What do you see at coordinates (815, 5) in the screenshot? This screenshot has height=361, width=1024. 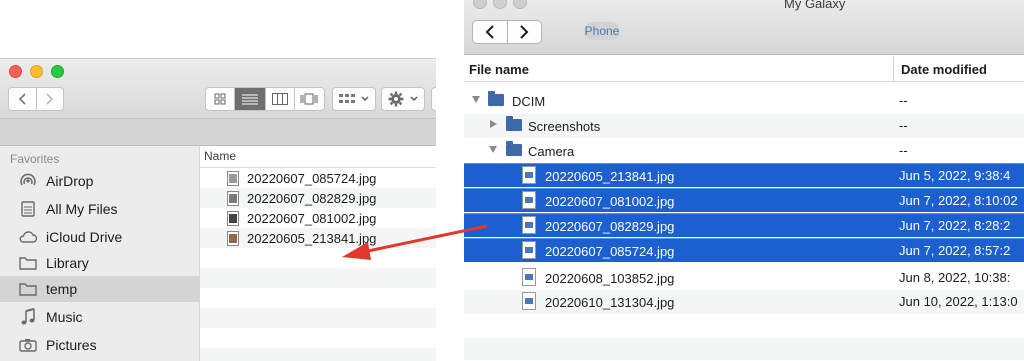 I see `window-title: My Galaxy` at bounding box center [815, 5].